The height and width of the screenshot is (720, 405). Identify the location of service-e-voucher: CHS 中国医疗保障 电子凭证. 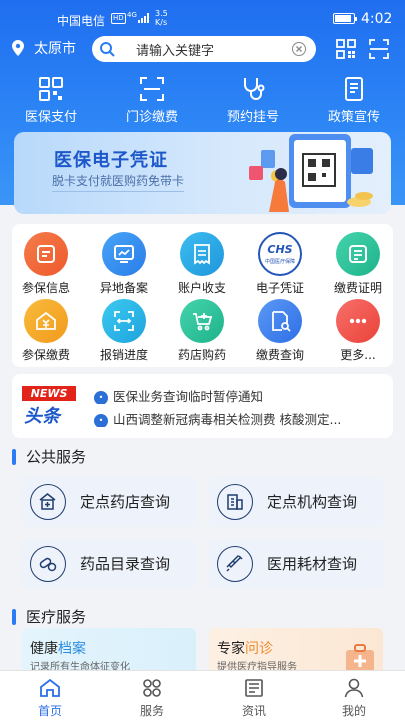
(280, 264).